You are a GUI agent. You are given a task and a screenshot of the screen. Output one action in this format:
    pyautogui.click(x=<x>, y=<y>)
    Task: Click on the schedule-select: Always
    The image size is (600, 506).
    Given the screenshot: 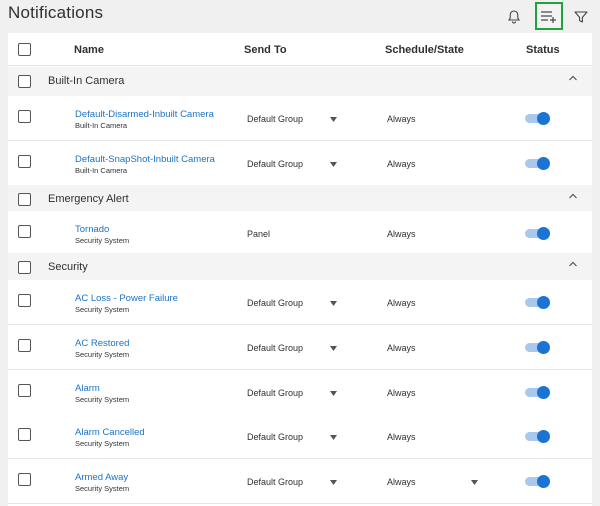 What is the action you would take?
    pyautogui.click(x=401, y=482)
    